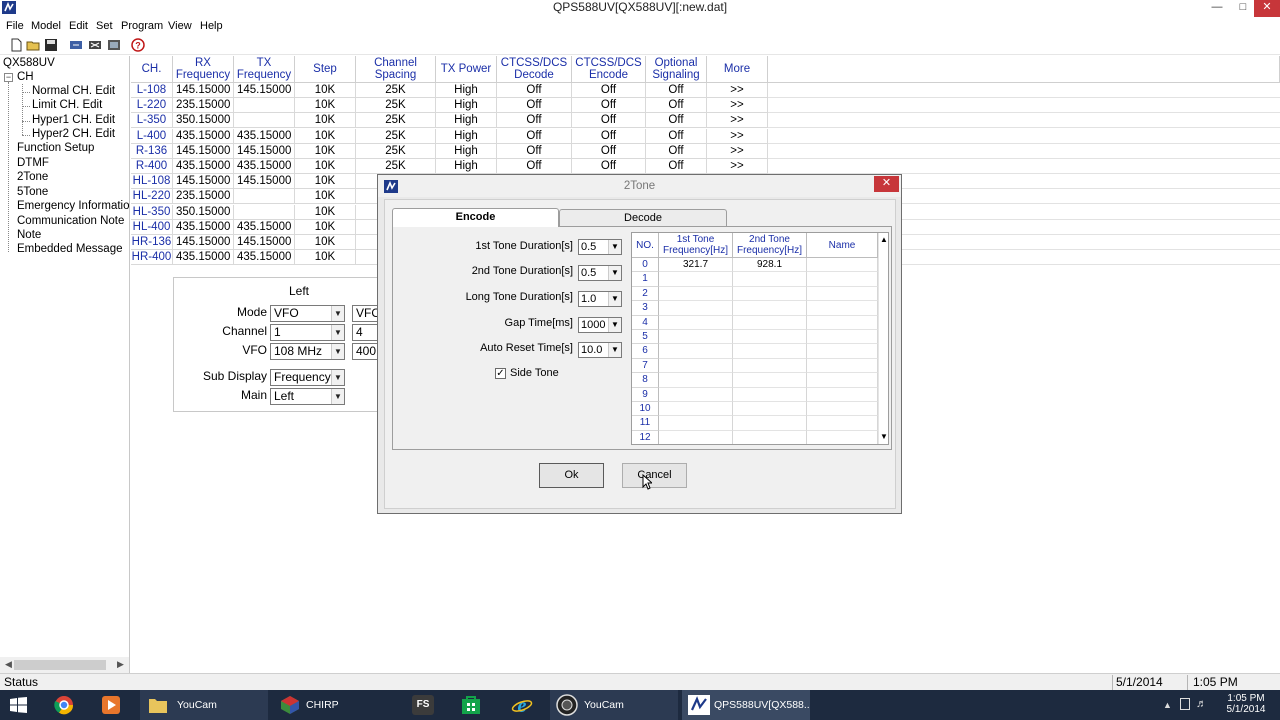 Image resolution: width=1280 pixels, height=720 pixels. What do you see at coordinates (112, 705) in the screenshot?
I see `taskbar-media` at bounding box center [112, 705].